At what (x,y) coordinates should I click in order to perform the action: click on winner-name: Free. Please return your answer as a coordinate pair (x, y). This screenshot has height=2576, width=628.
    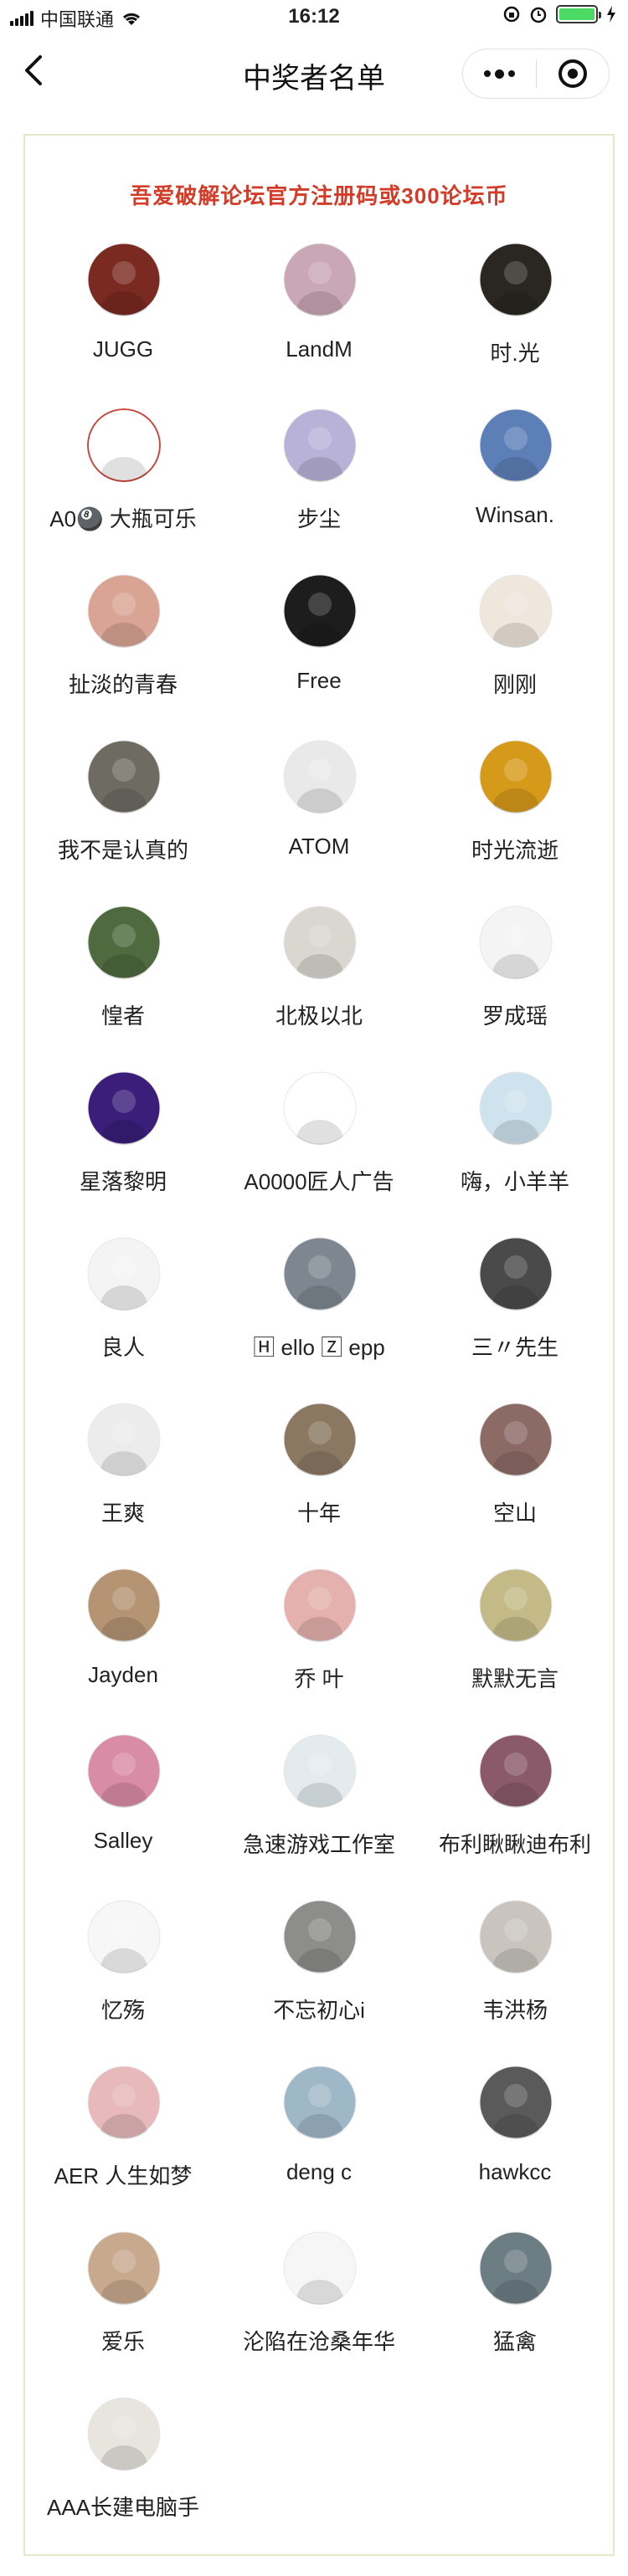
    Looking at the image, I should click on (319, 680).